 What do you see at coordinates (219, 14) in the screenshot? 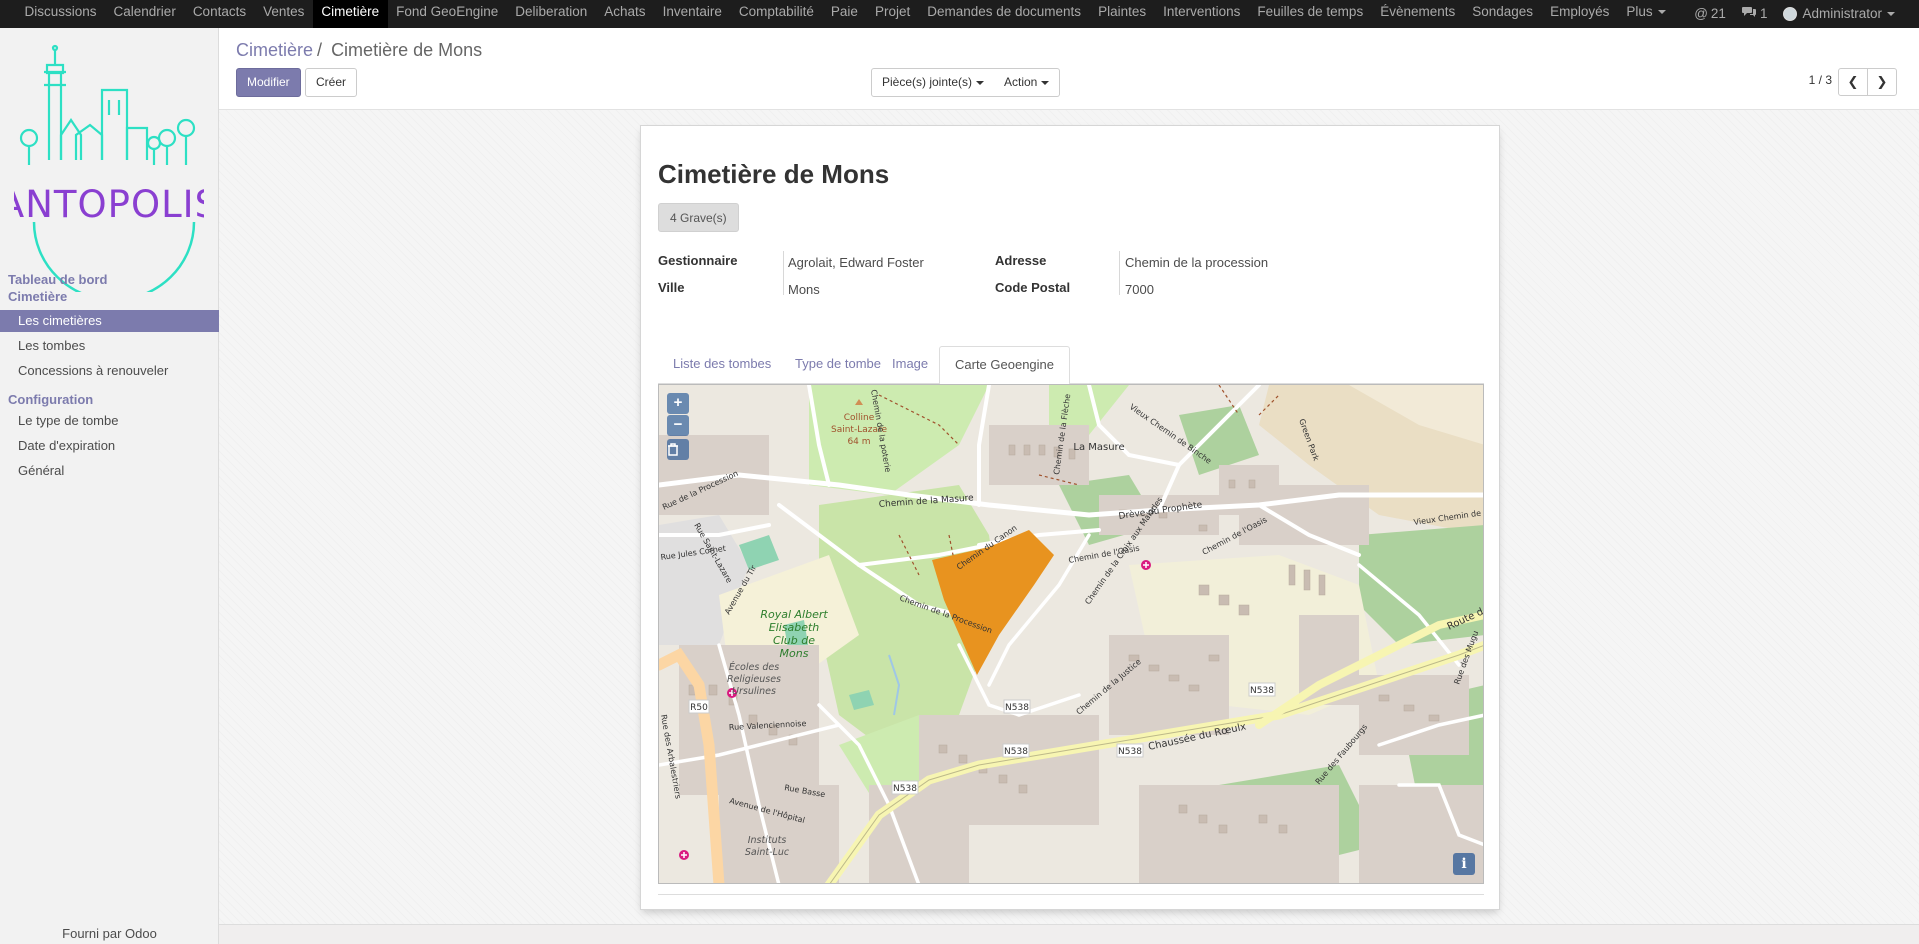
I see `menu-contacts: Contacts` at bounding box center [219, 14].